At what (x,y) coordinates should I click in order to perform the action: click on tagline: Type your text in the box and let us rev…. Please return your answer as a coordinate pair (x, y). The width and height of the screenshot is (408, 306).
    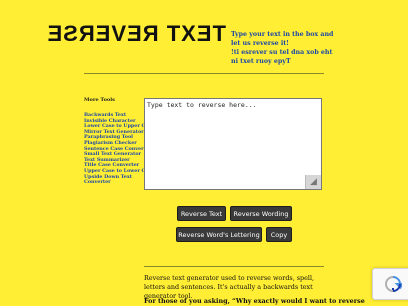
    Looking at the image, I should click on (286, 48).